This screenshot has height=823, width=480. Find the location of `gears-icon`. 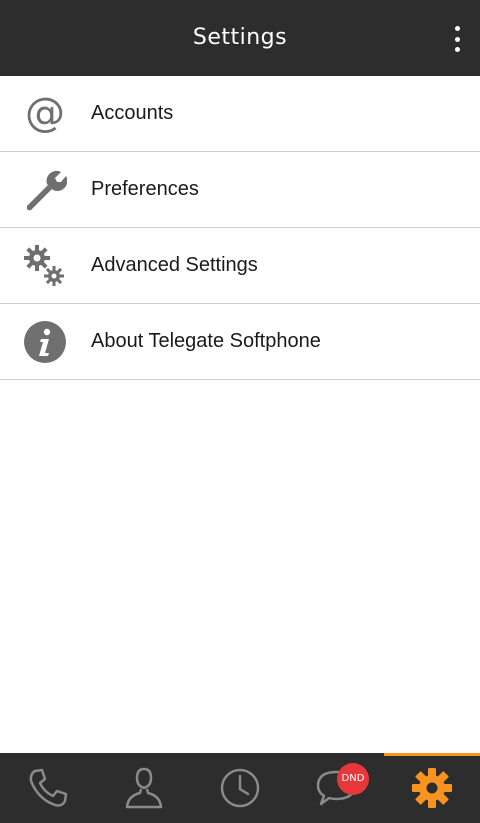

gears-icon is located at coordinates (45, 266).